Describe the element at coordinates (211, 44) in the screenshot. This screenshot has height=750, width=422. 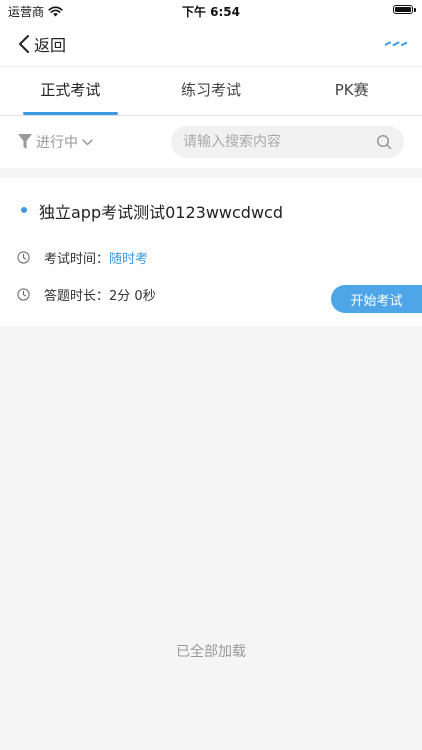
I see `nav-bar: 返回` at that location.